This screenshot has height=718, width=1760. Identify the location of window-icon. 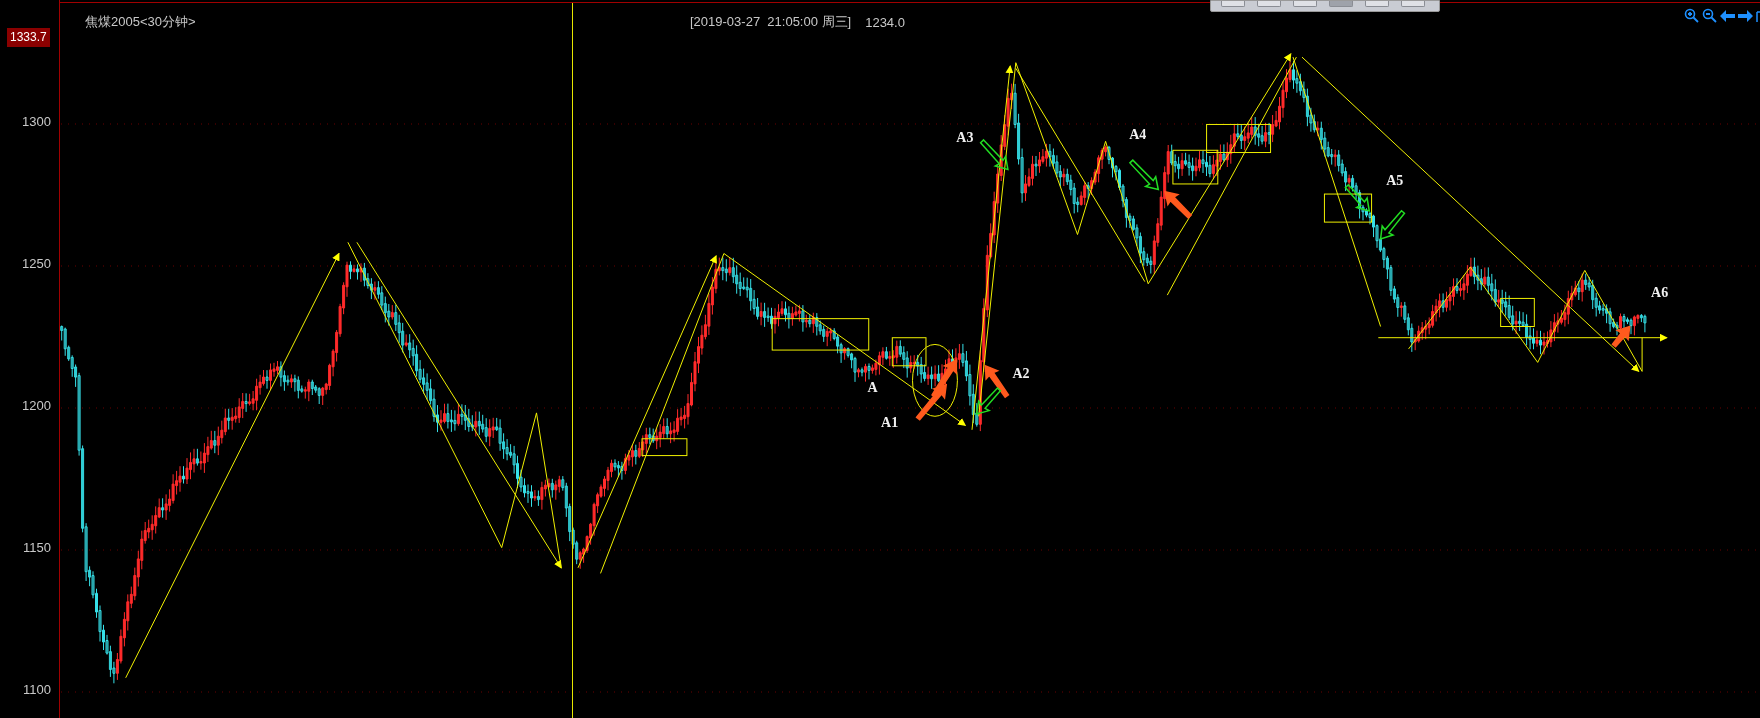
(1758, 15).